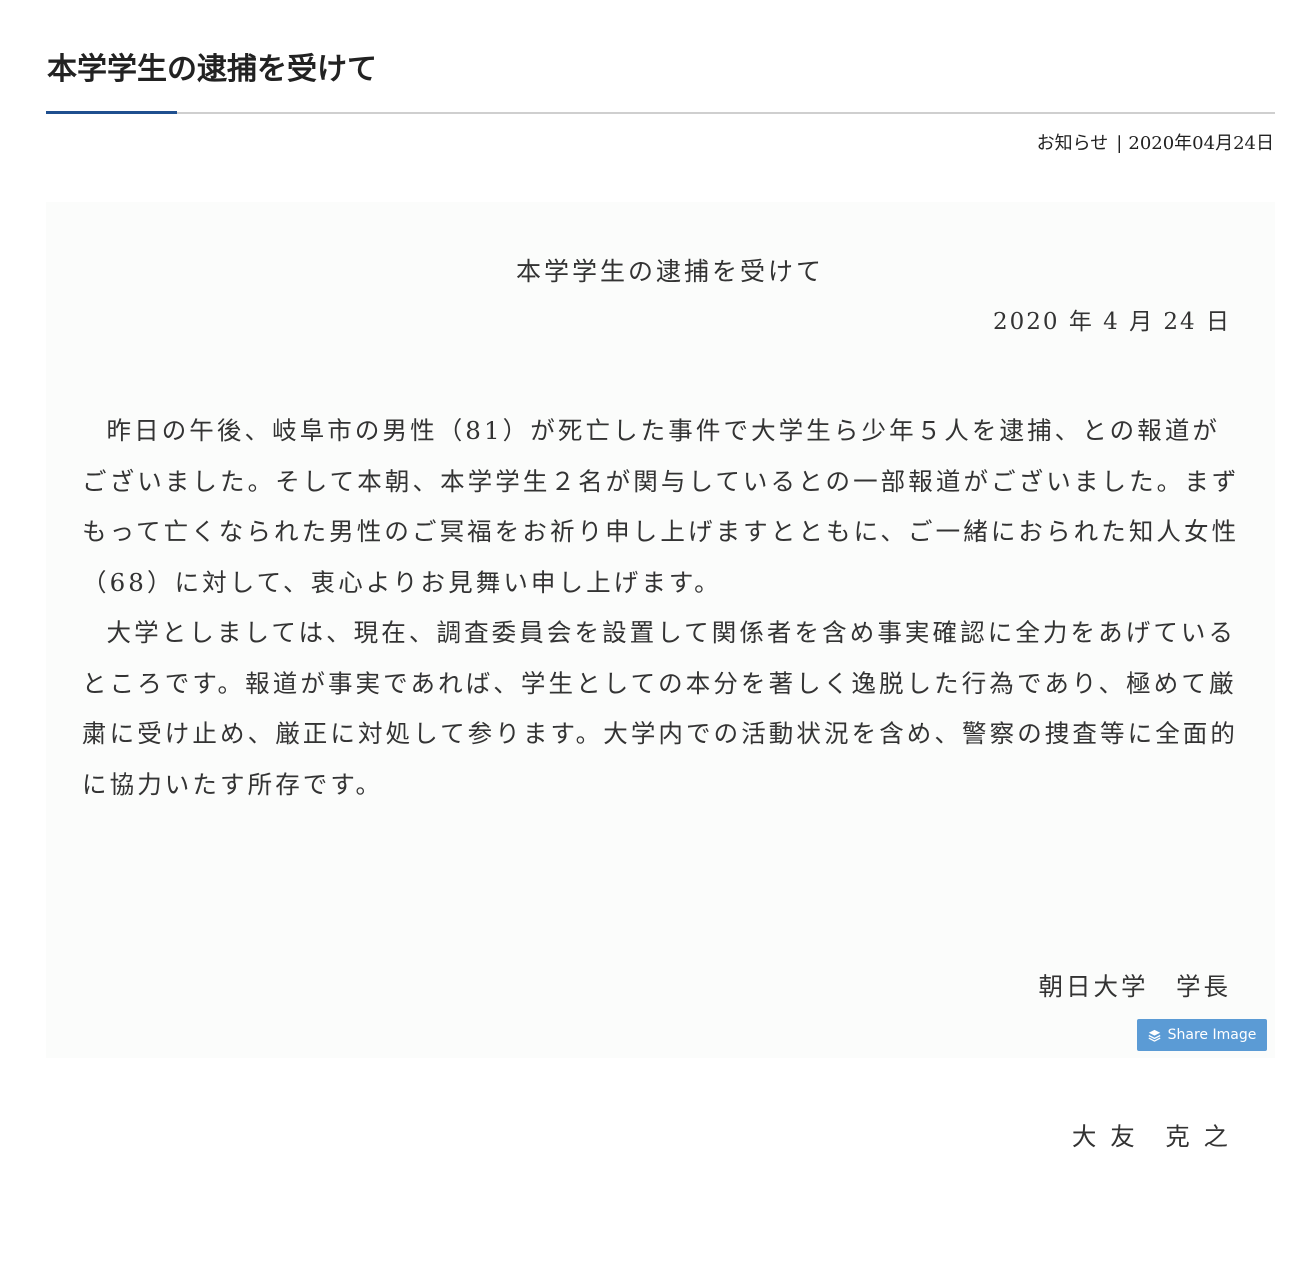 The height and width of the screenshot is (1262, 1300). Describe the element at coordinates (1135, 1062) in the screenshot. I see `signature-block: 朝日大学 学長 大 友 克 之` at that location.